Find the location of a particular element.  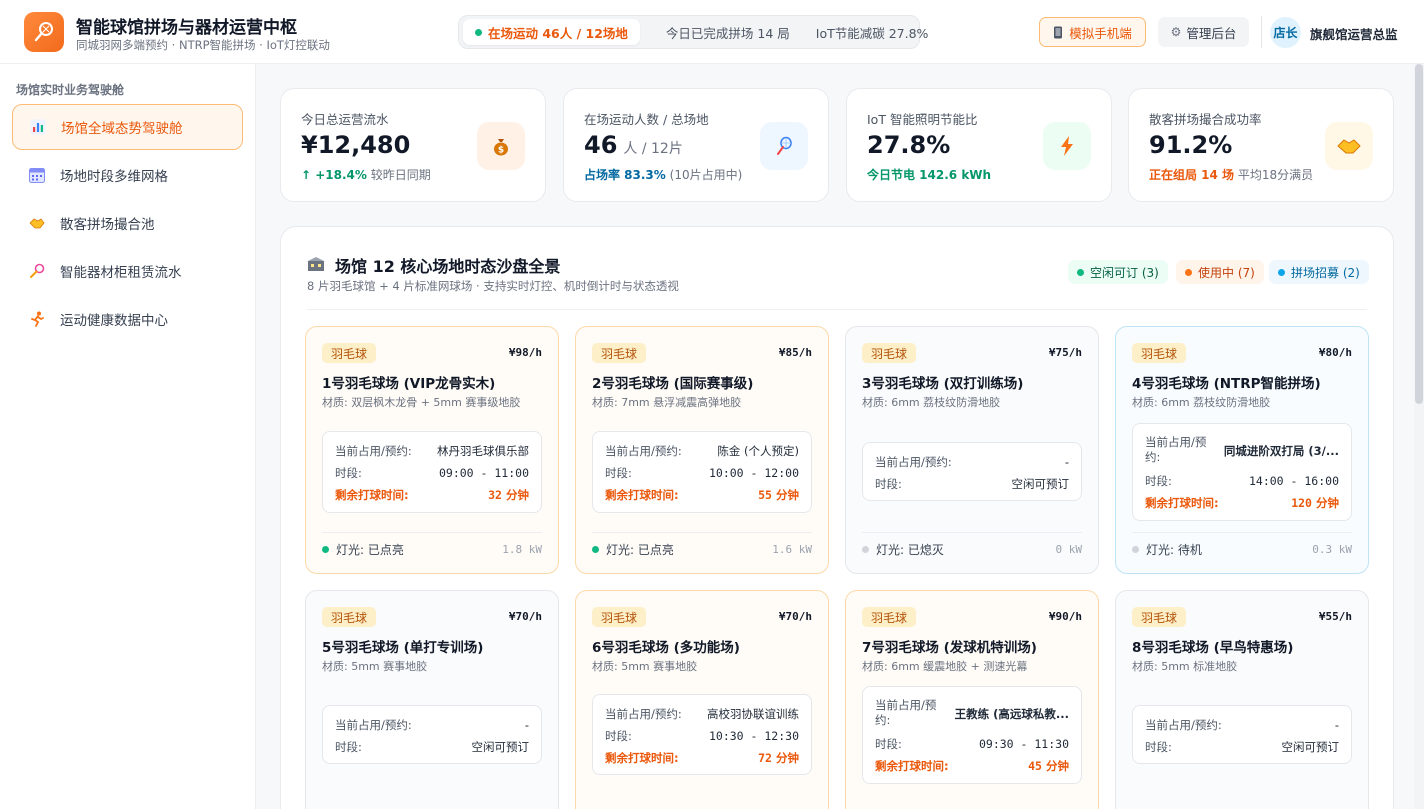

gear-icon: ⚙ is located at coordinates (1176, 32).